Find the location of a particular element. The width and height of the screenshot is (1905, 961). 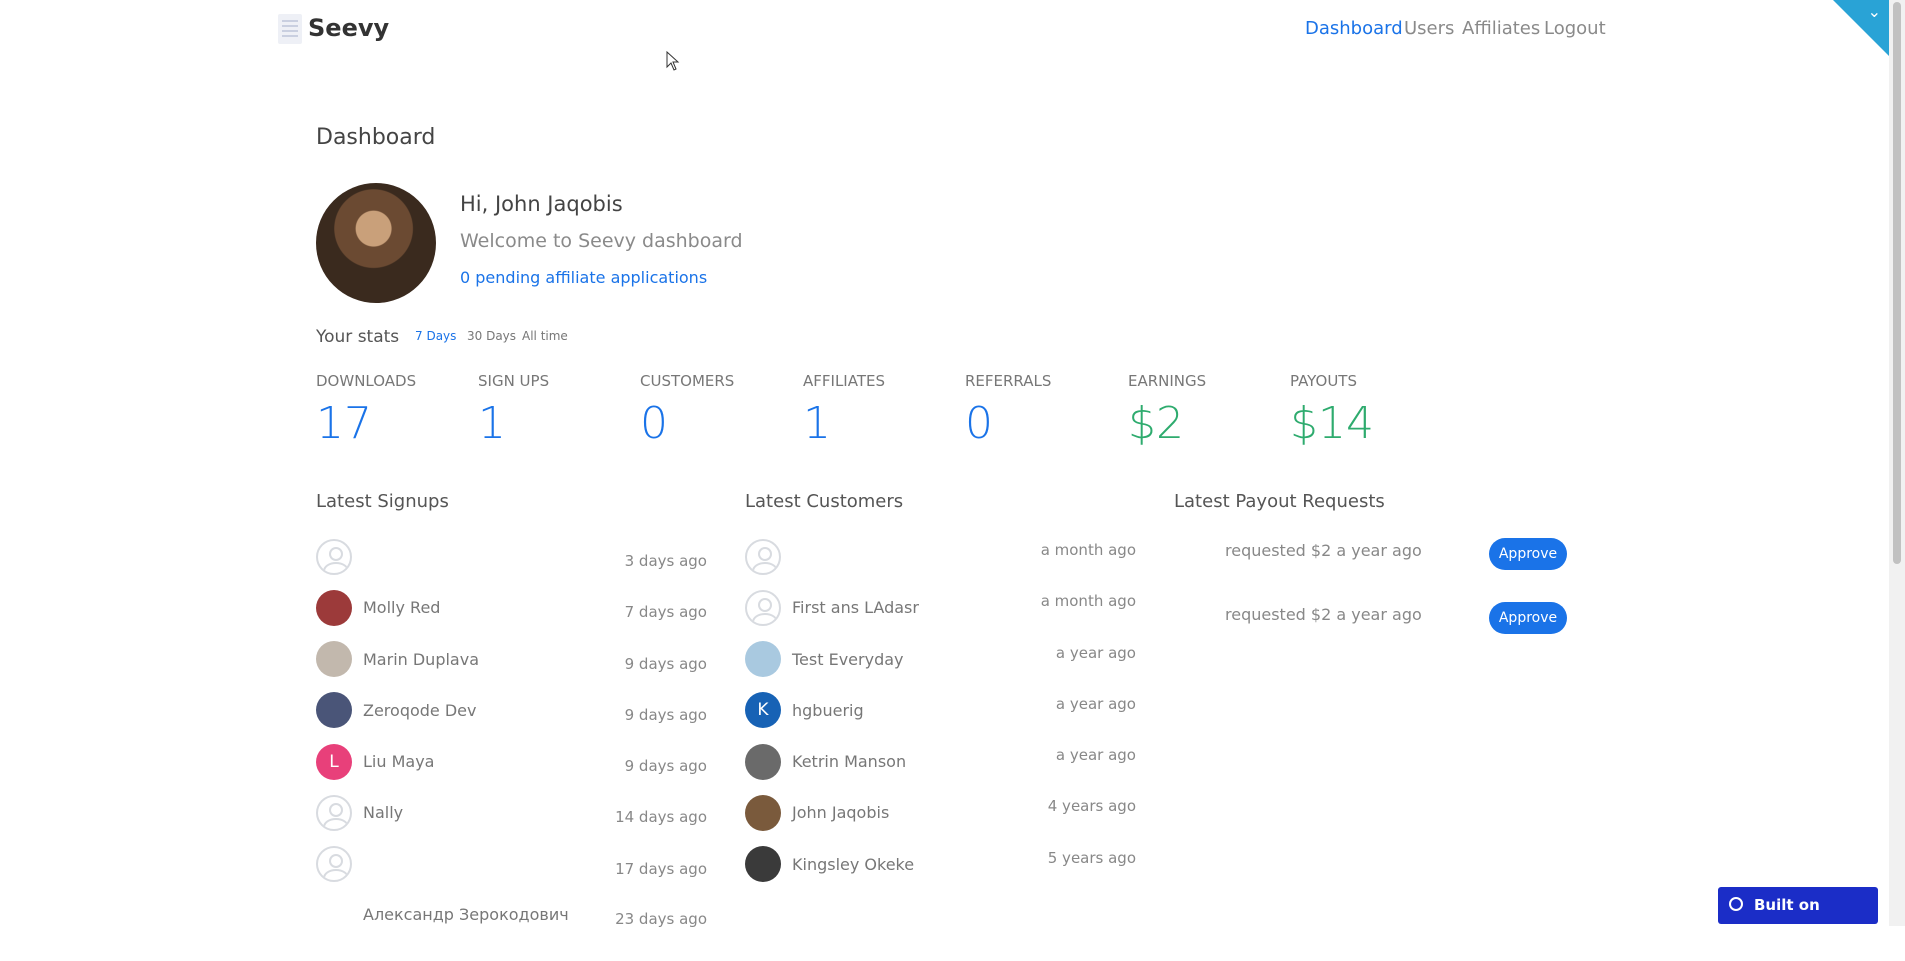

signup-time: 7 days ago is located at coordinates (665, 612).